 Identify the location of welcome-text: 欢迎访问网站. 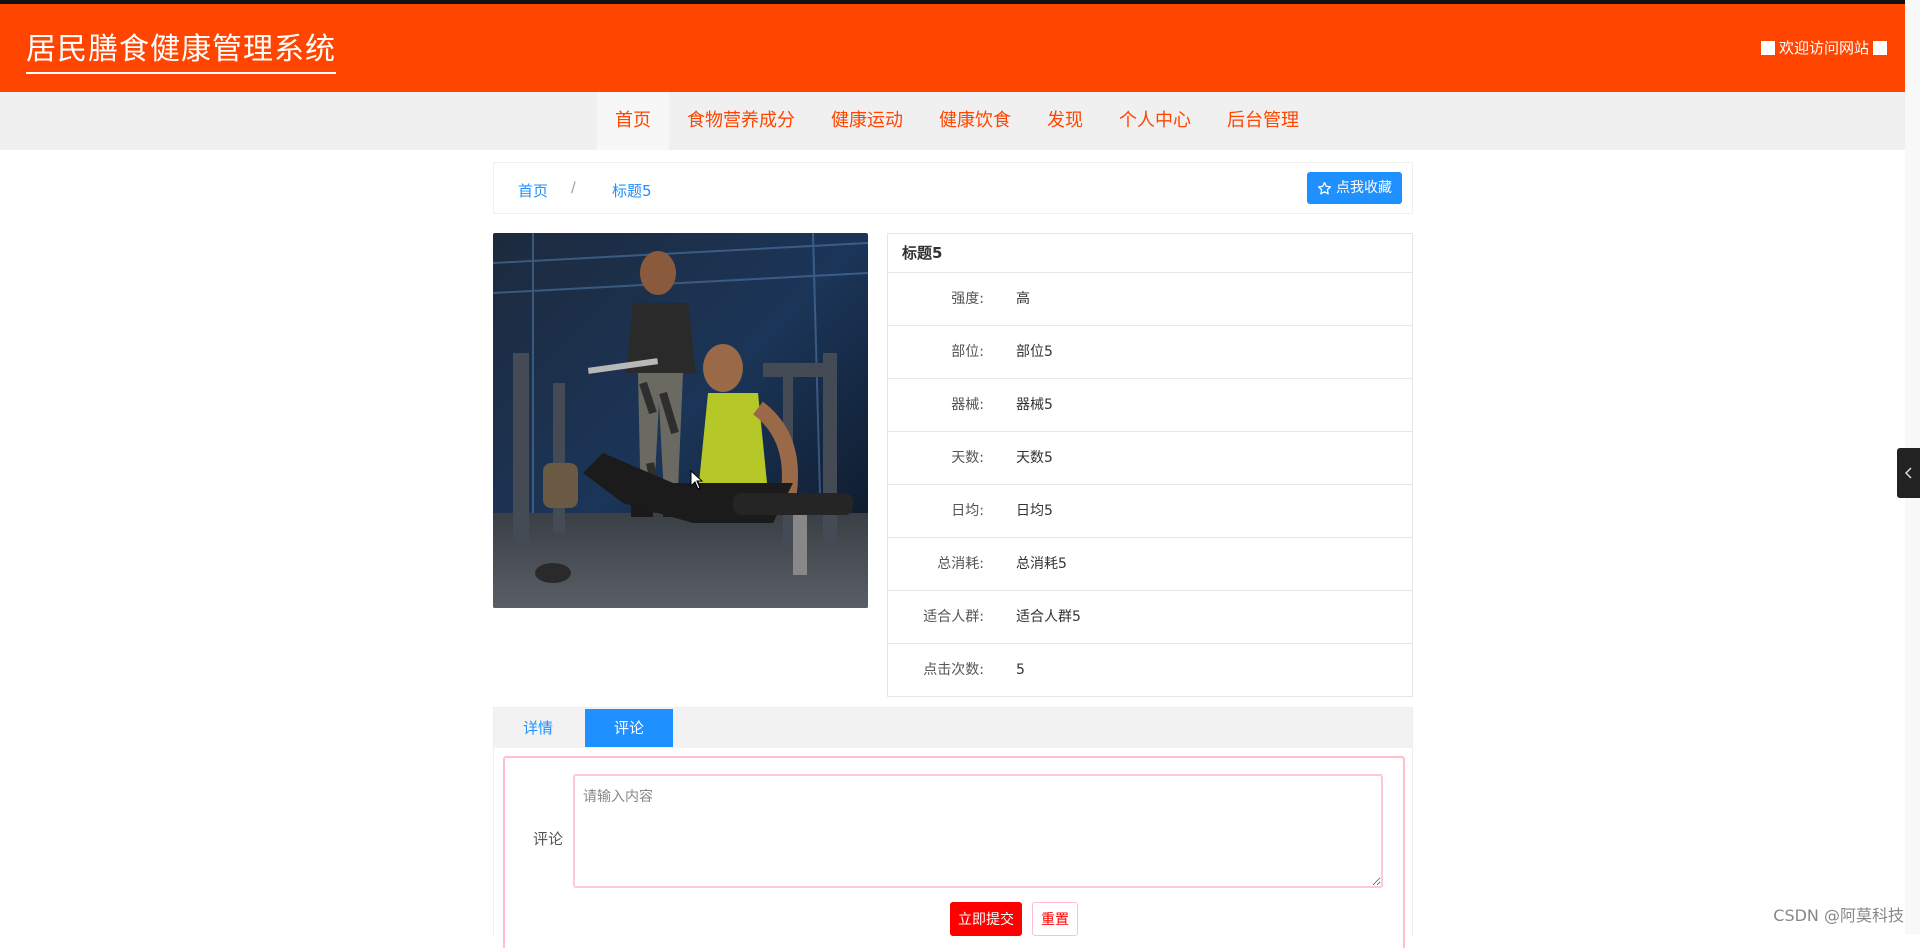
(1823, 48).